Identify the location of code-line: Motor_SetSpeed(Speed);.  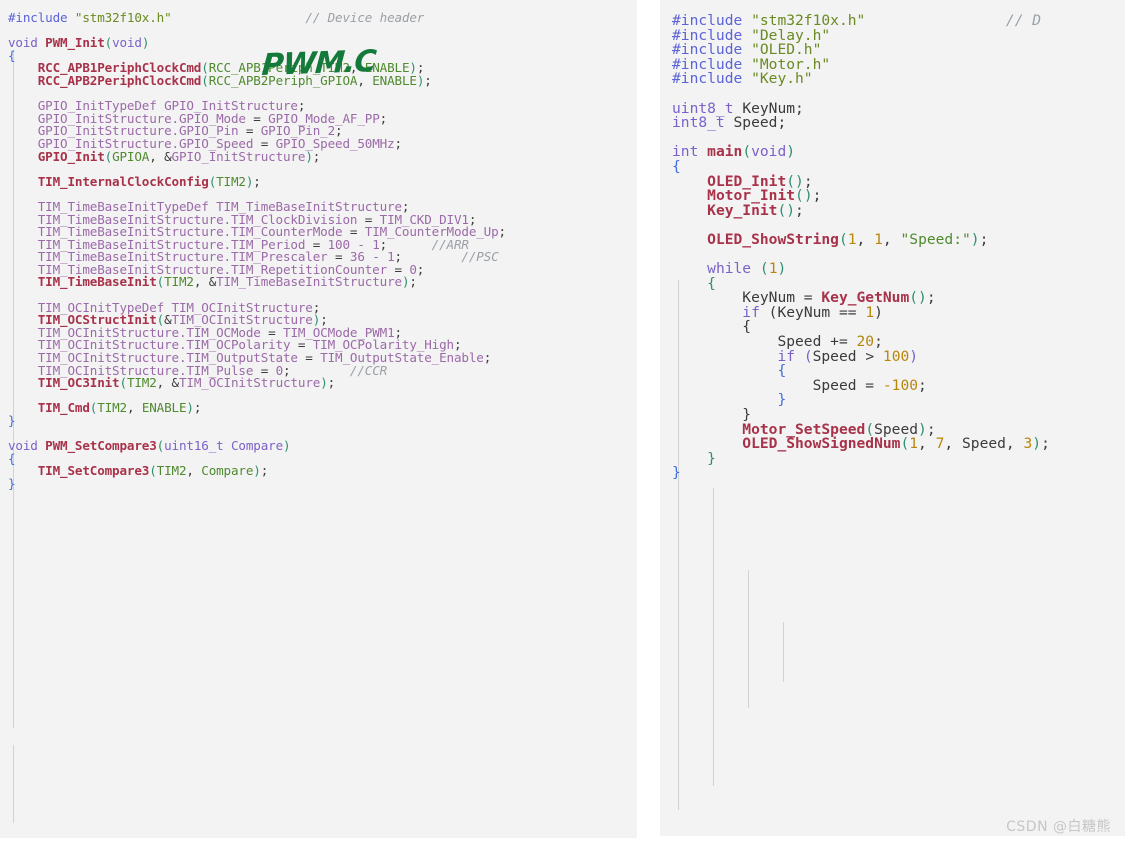
(839, 429).